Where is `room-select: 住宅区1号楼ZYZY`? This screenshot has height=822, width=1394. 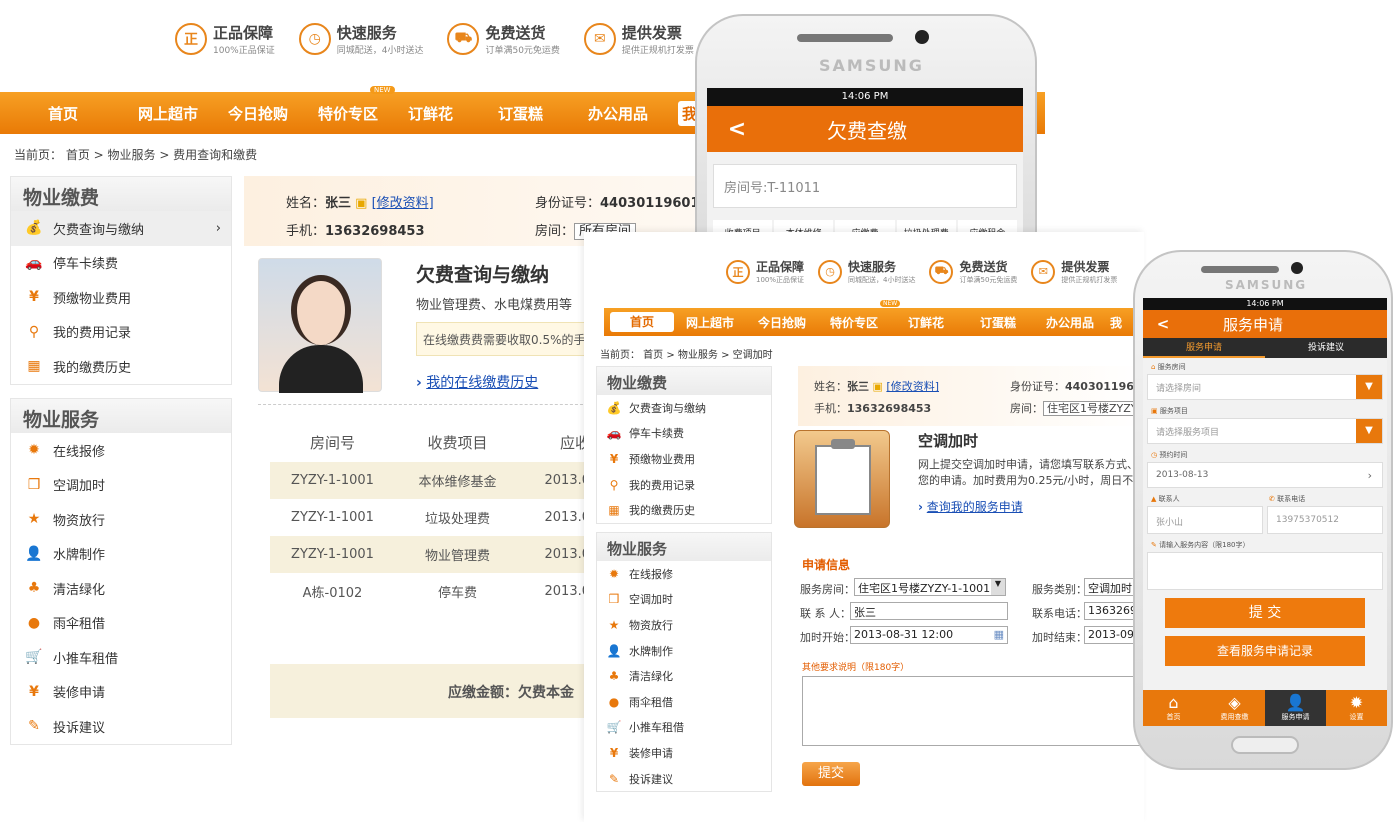 room-select: 住宅区1号楼ZYZY is located at coordinates (1092, 408).